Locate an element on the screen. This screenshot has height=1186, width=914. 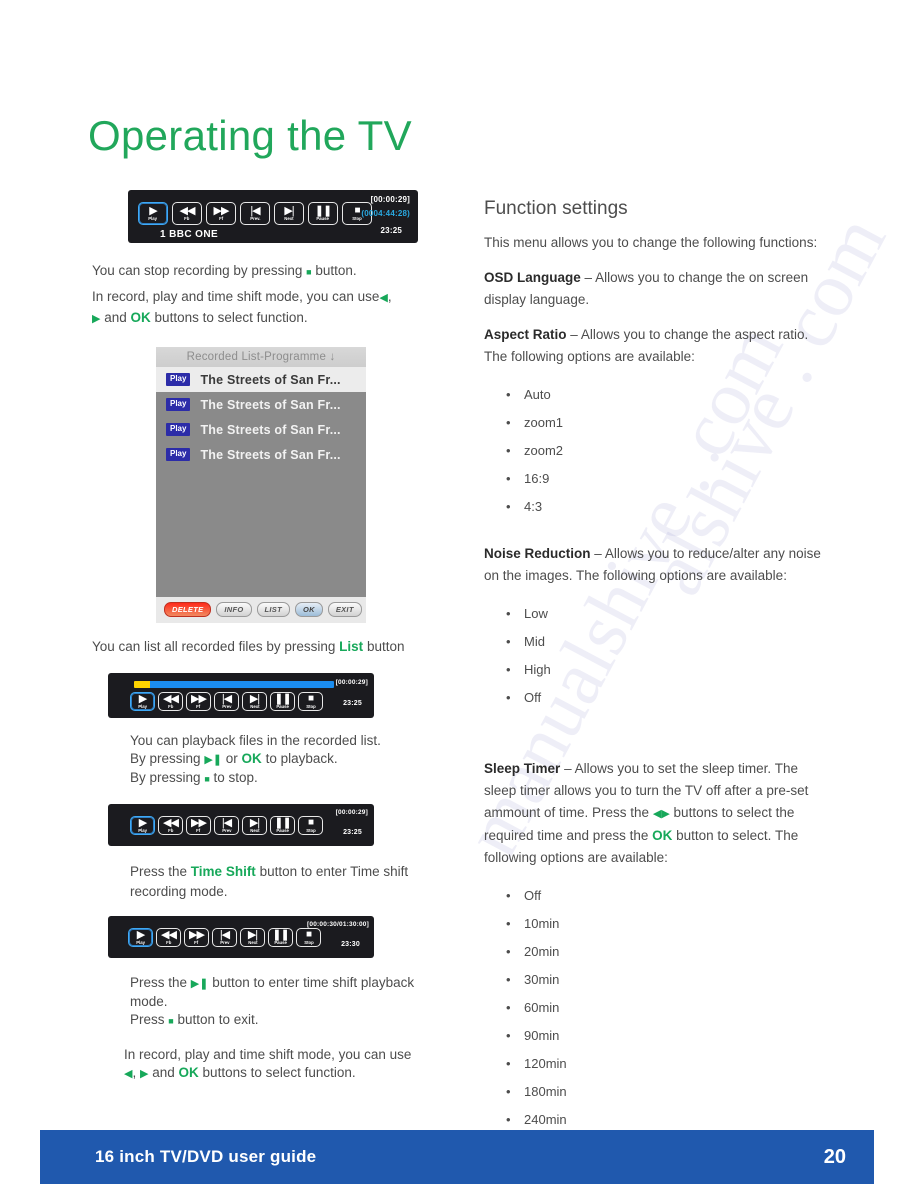
list-files-text-after: button is located at coordinates (385, 646).